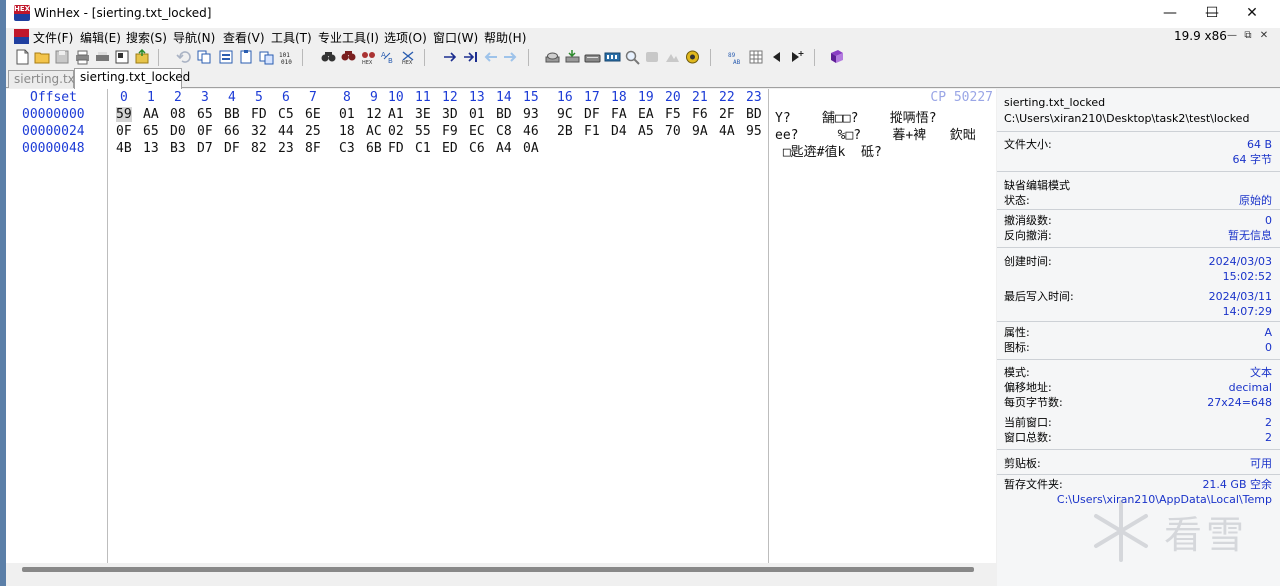 Image resolution: width=1280 pixels, height=586 pixels. I want to click on forward-arrow-icon, so click(510, 57).